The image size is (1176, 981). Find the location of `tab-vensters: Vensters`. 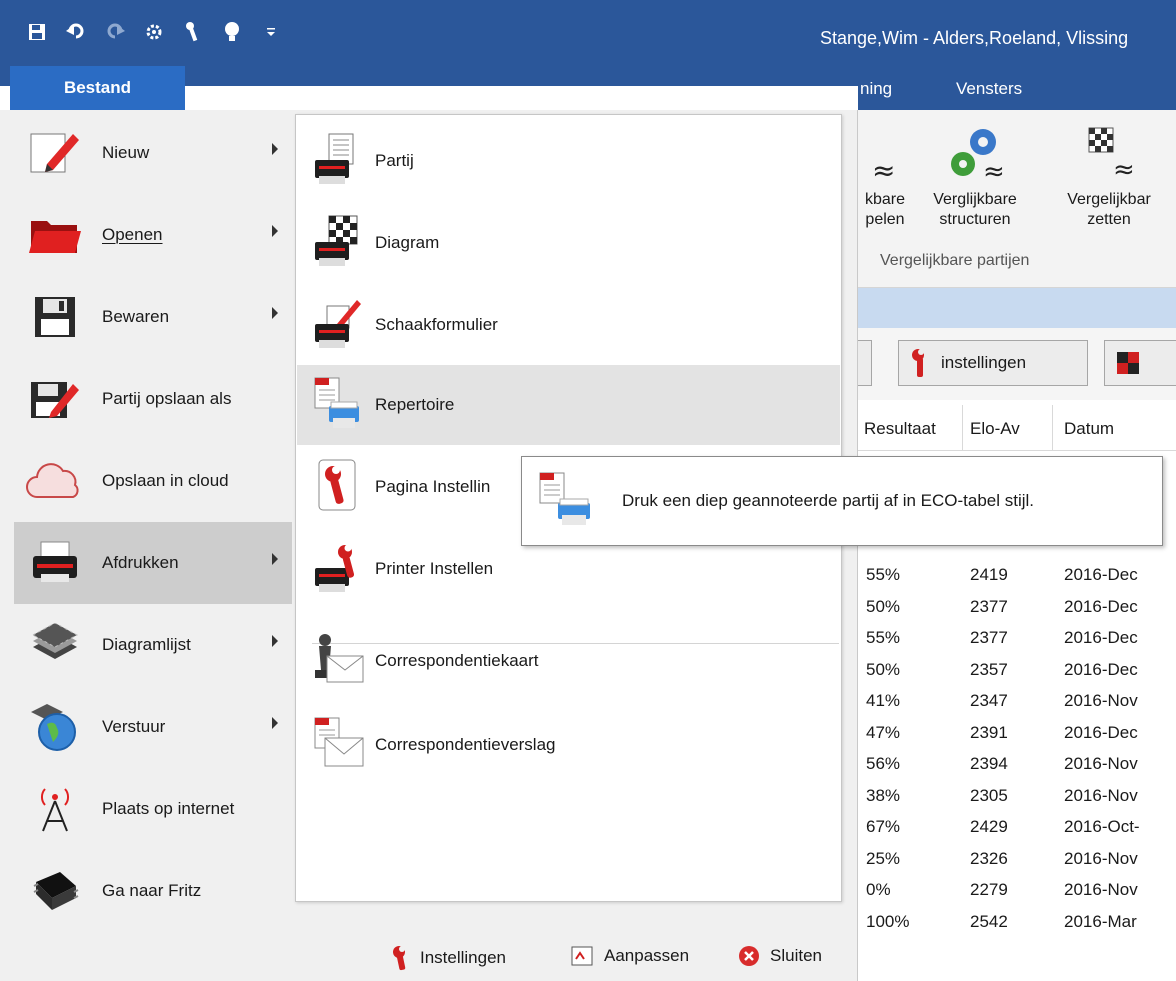

tab-vensters: Vensters is located at coordinates (989, 89).